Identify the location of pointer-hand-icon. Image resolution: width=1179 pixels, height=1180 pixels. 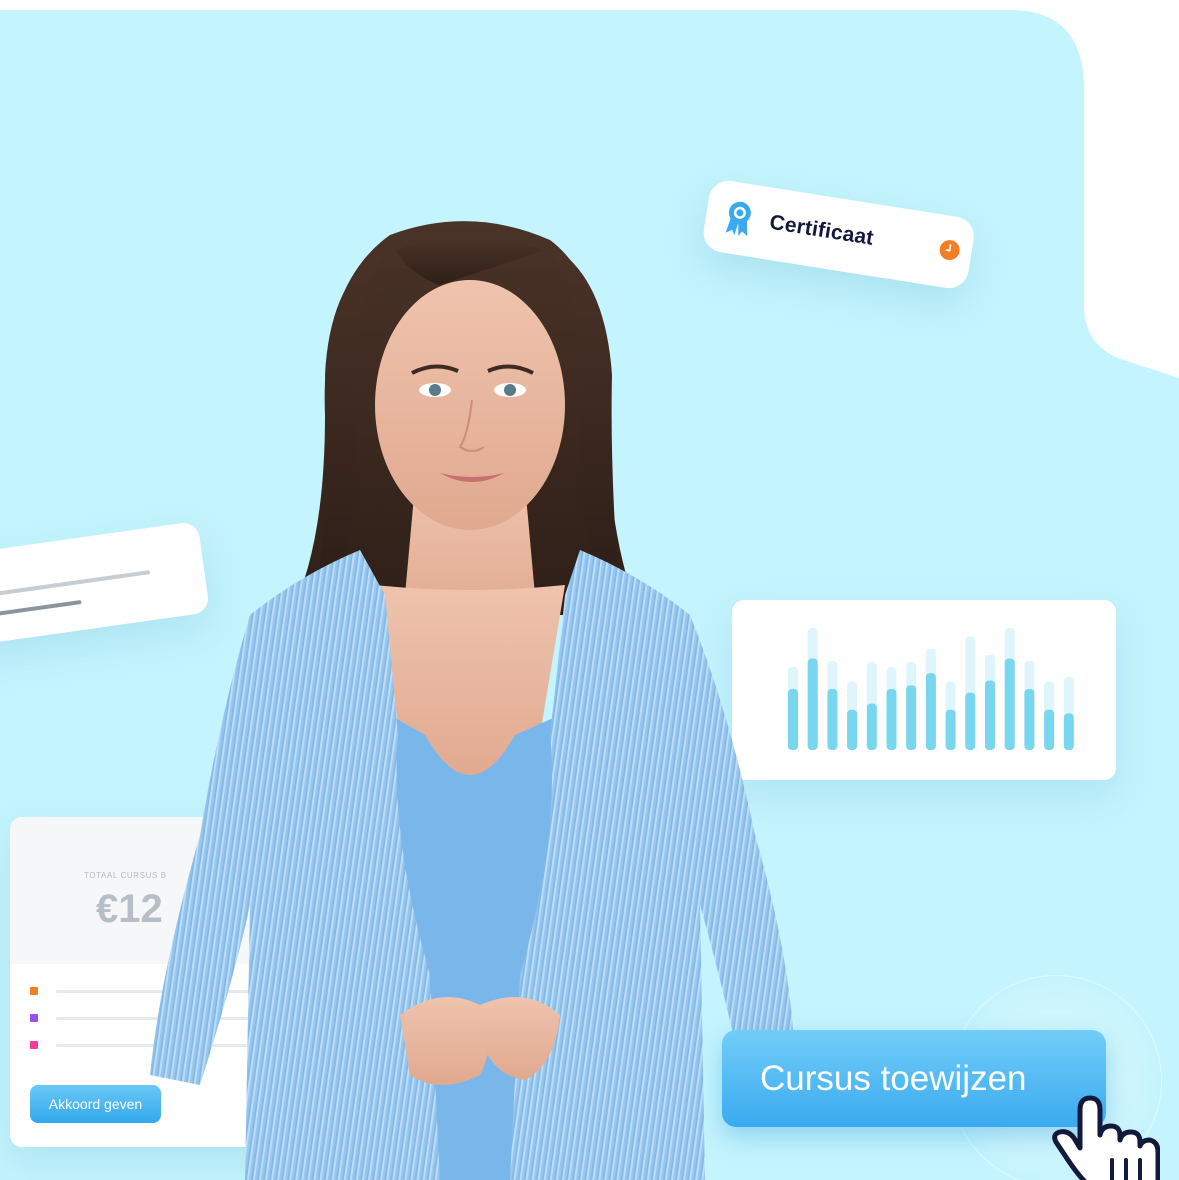
(1106, 1137).